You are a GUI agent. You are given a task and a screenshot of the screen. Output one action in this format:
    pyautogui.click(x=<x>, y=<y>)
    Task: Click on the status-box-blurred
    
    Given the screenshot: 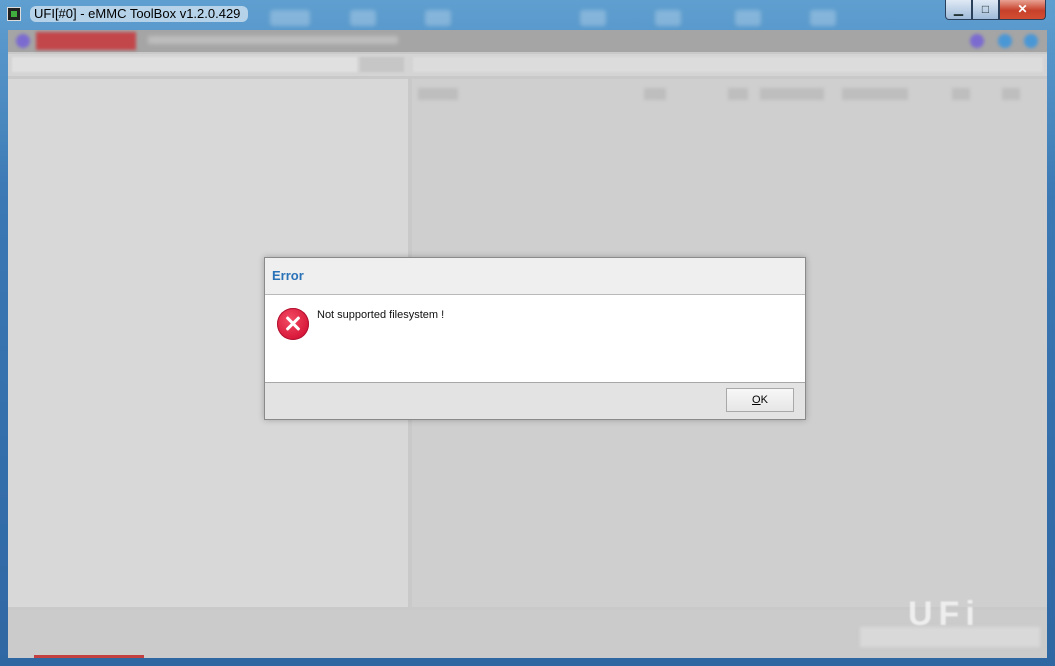 What is the action you would take?
    pyautogui.click(x=950, y=637)
    